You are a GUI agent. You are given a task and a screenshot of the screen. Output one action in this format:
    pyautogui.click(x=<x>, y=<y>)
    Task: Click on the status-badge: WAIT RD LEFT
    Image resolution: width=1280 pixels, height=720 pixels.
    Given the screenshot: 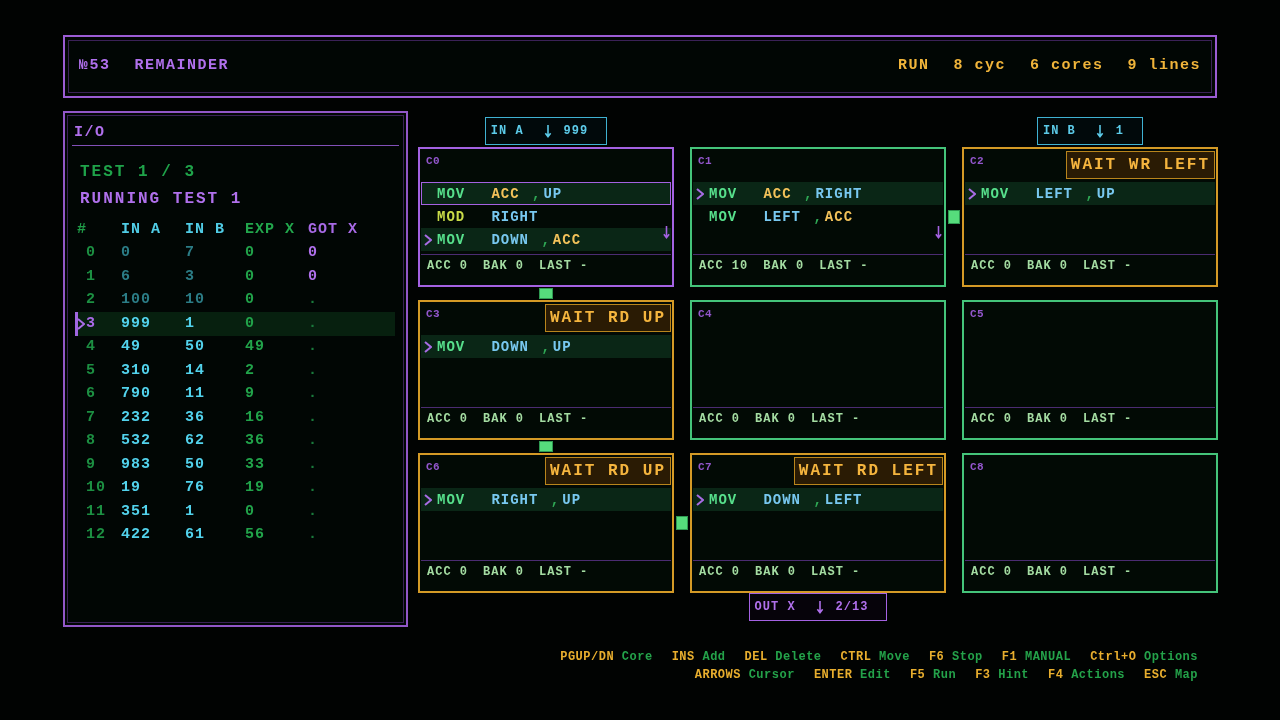 What is the action you would take?
    pyautogui.click(x=868, y=471)
    